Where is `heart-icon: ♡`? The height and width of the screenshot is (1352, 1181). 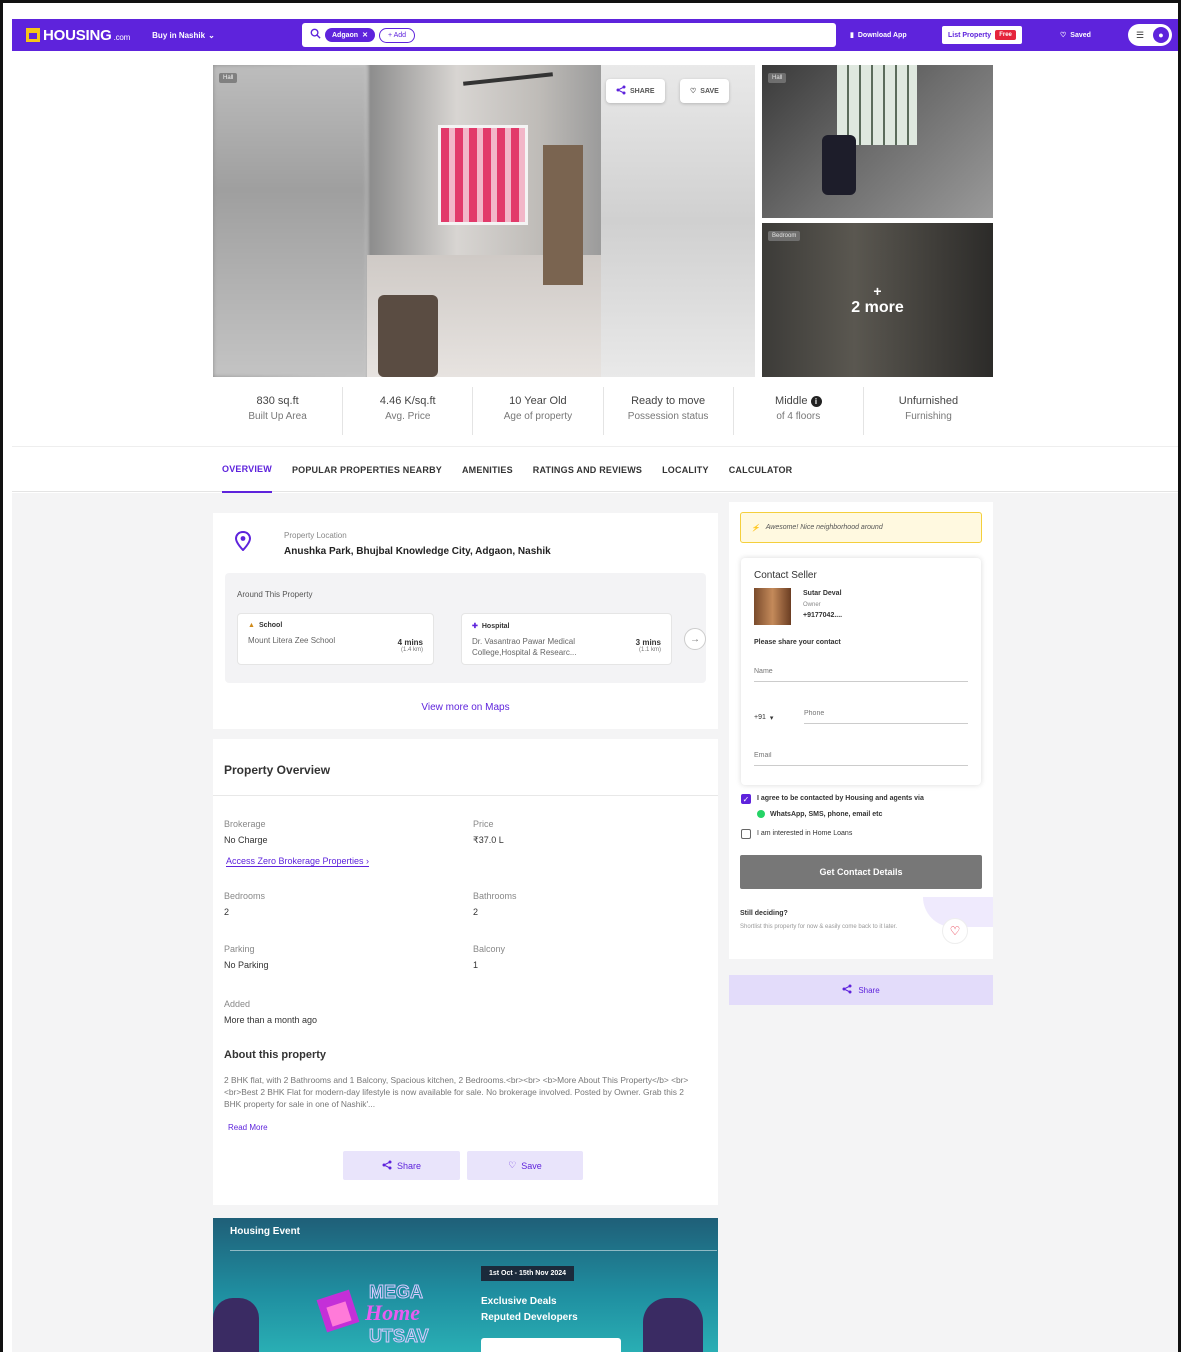 heart-icon: ♡ is located at coordinates (512, 1165).